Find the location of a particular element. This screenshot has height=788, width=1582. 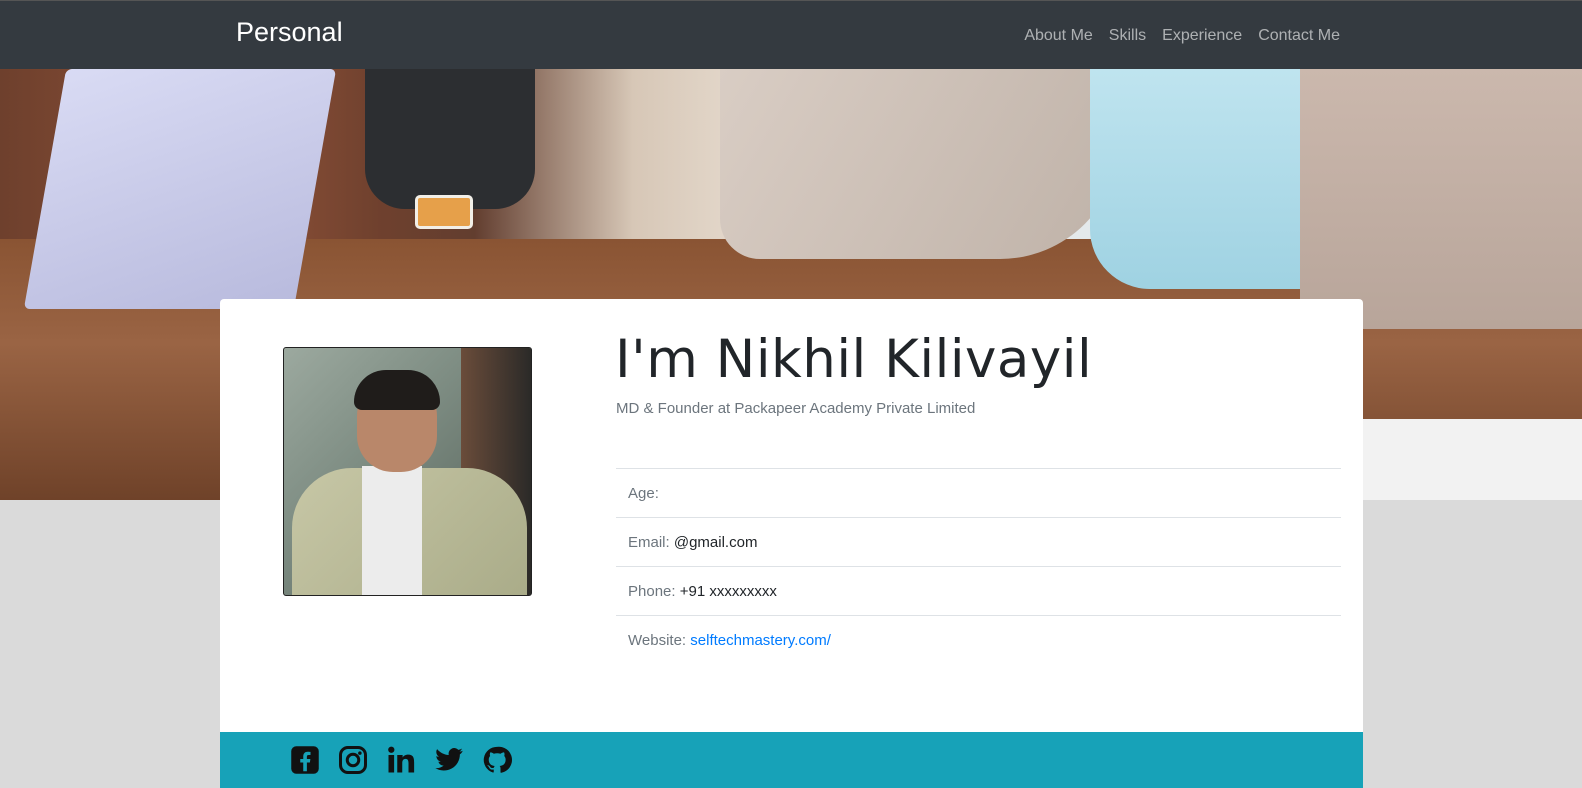

nav-skills: Skills is located at coordinates (1127, 36).